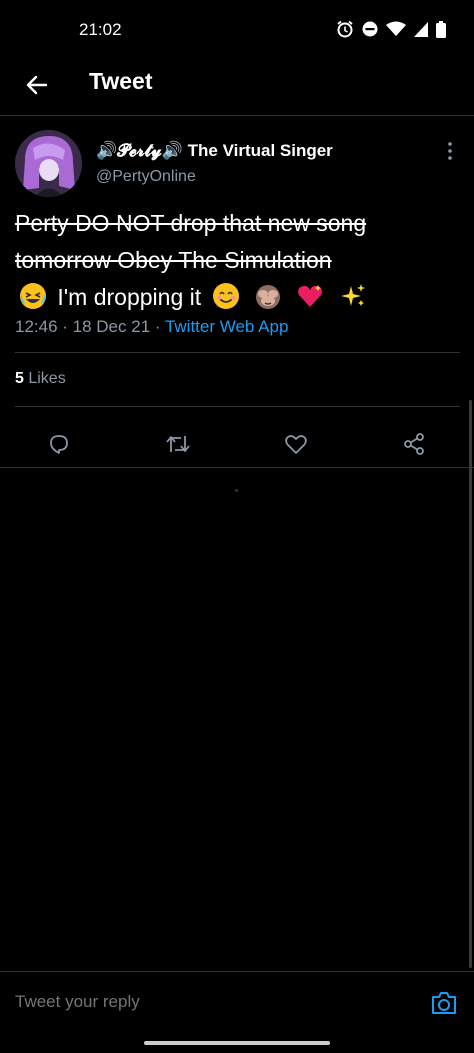 The width and height of the screenshot is (474, 1053). I want to click on tweet-text-plain: I'm dropping it, so click(126, 297).